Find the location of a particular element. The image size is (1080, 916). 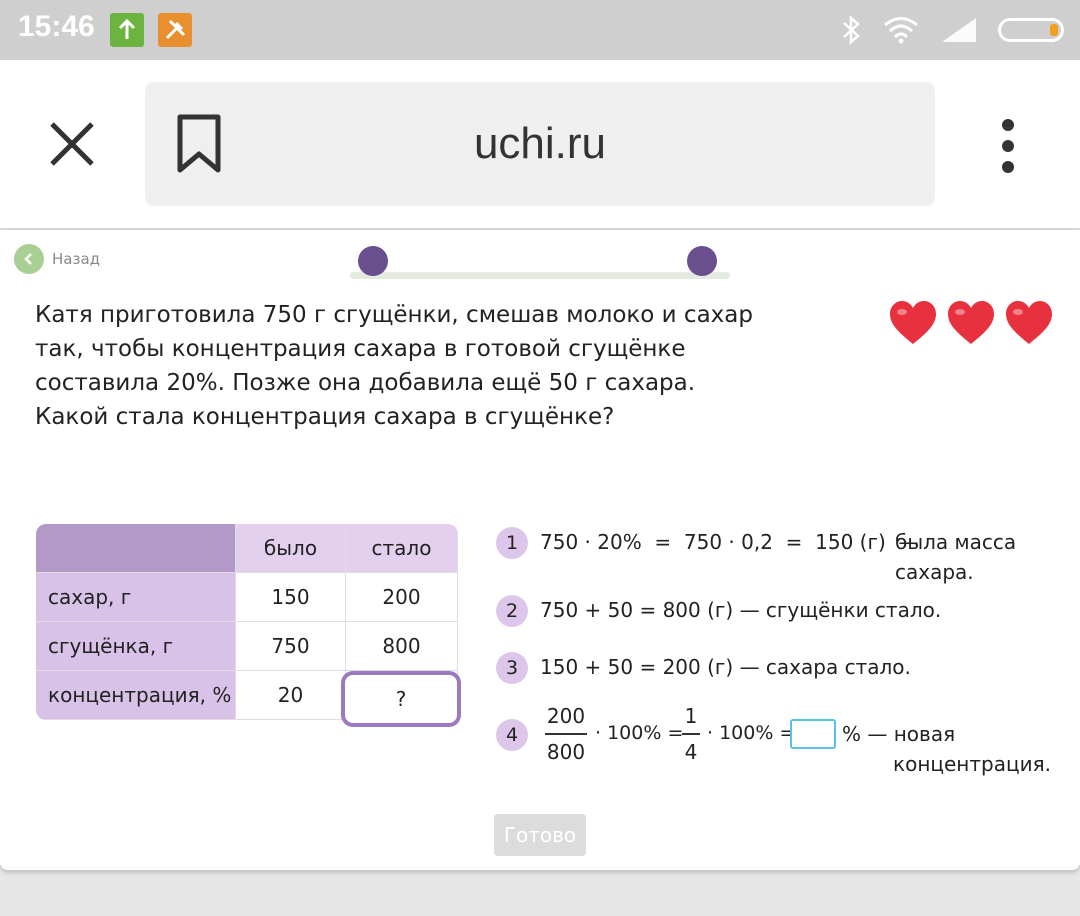

close-icon is located at coordinates (72, 144).